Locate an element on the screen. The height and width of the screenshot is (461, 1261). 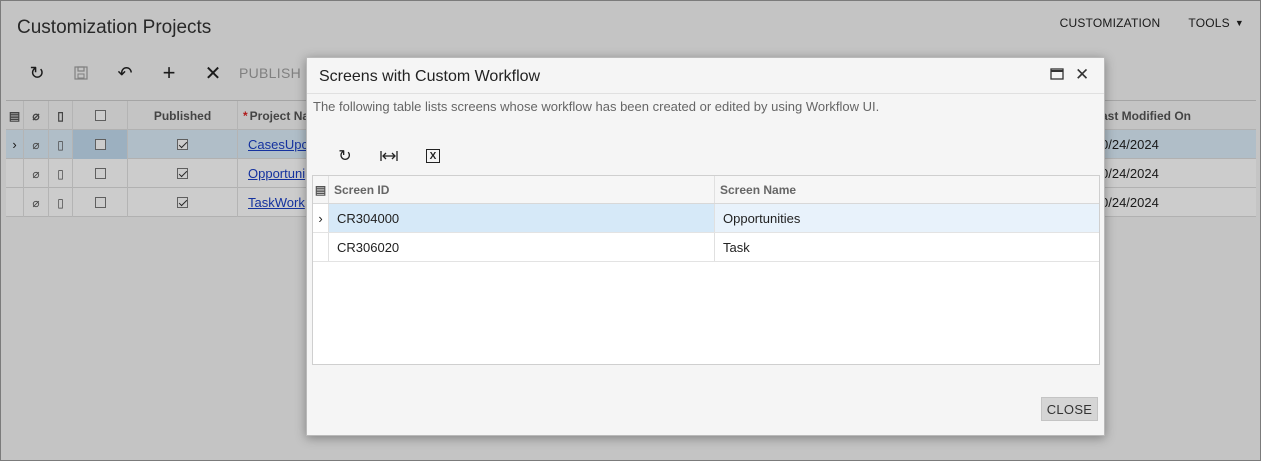
export-excel-button: X is located at coordinates (433, 156).